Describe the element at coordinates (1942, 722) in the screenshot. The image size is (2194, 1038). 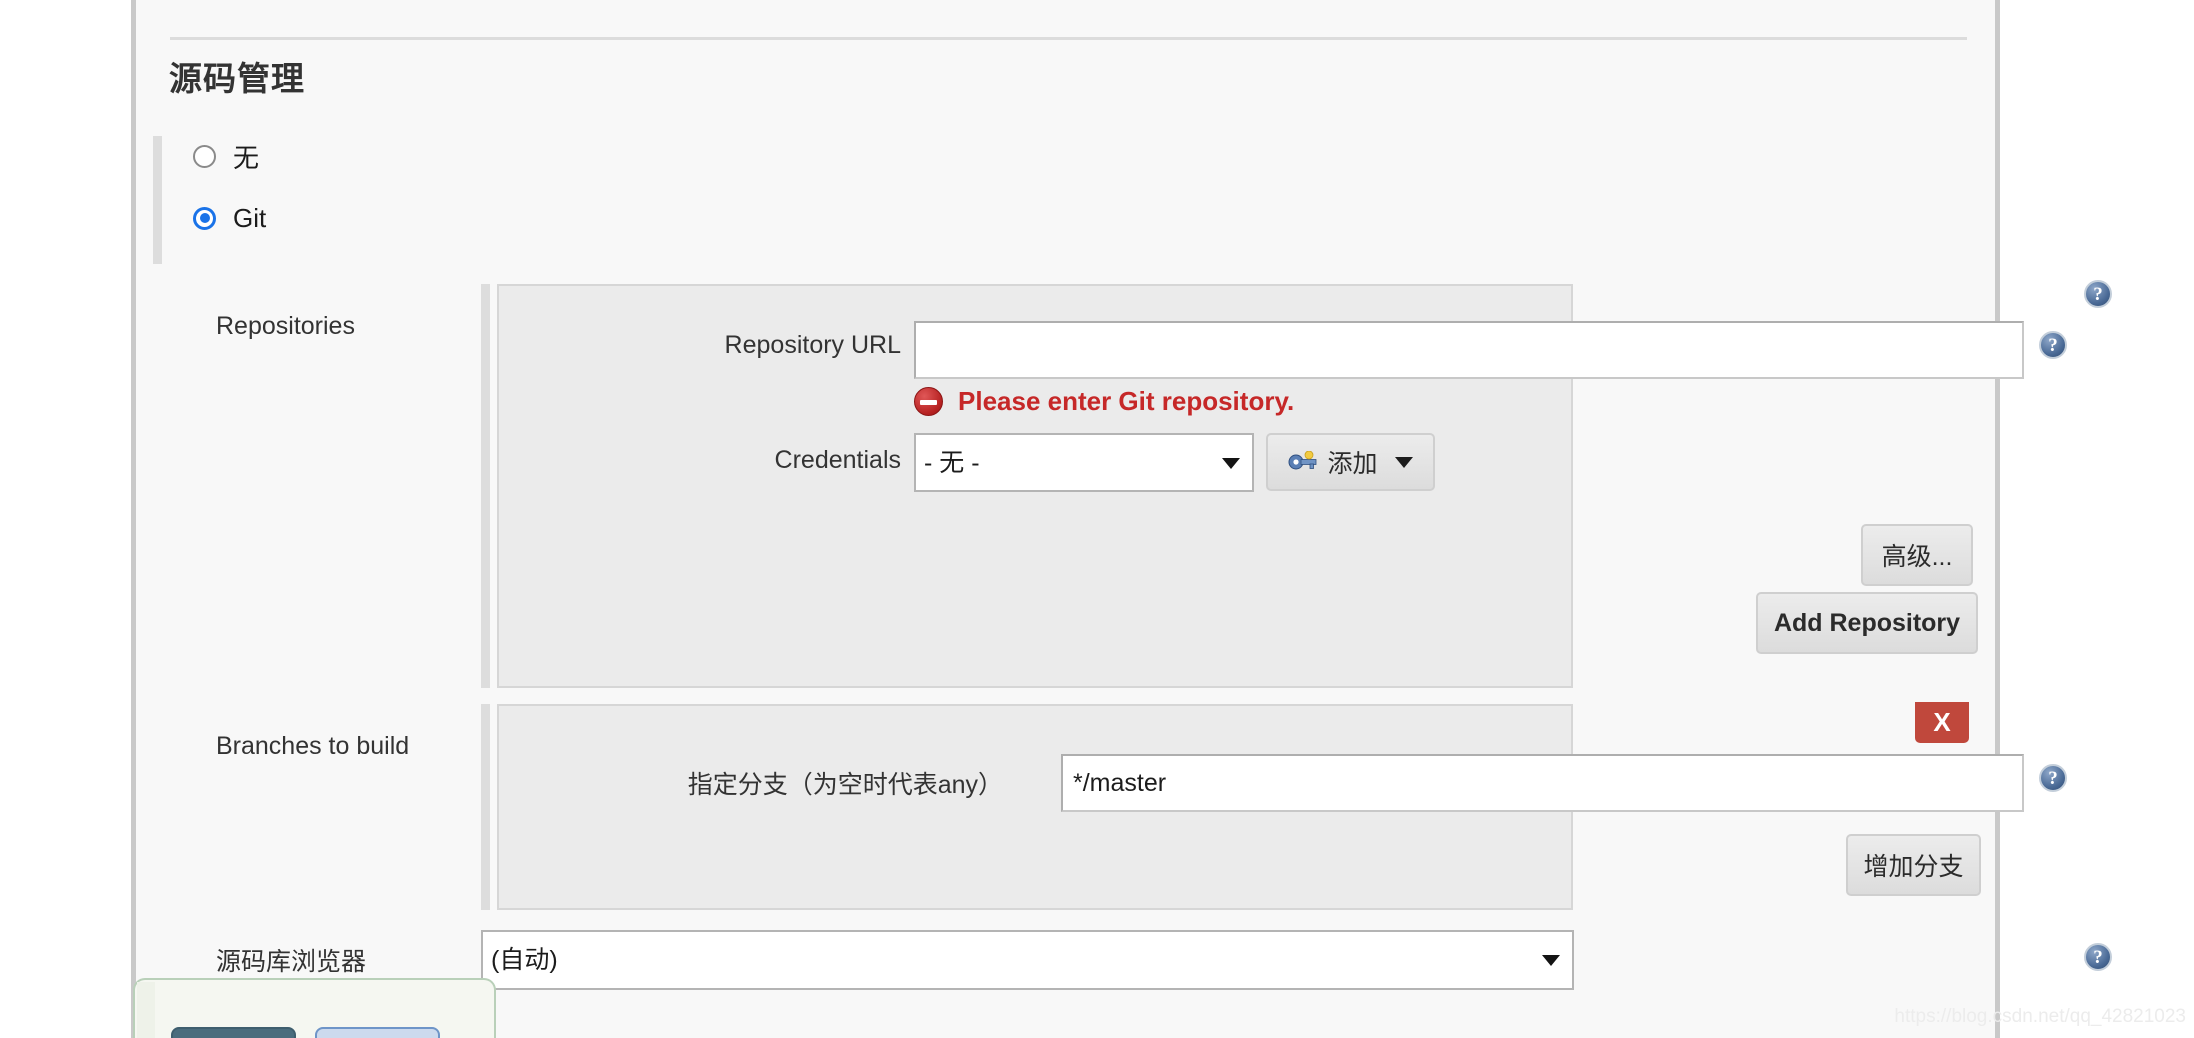
I see `delete-branch-button: X` at that location.